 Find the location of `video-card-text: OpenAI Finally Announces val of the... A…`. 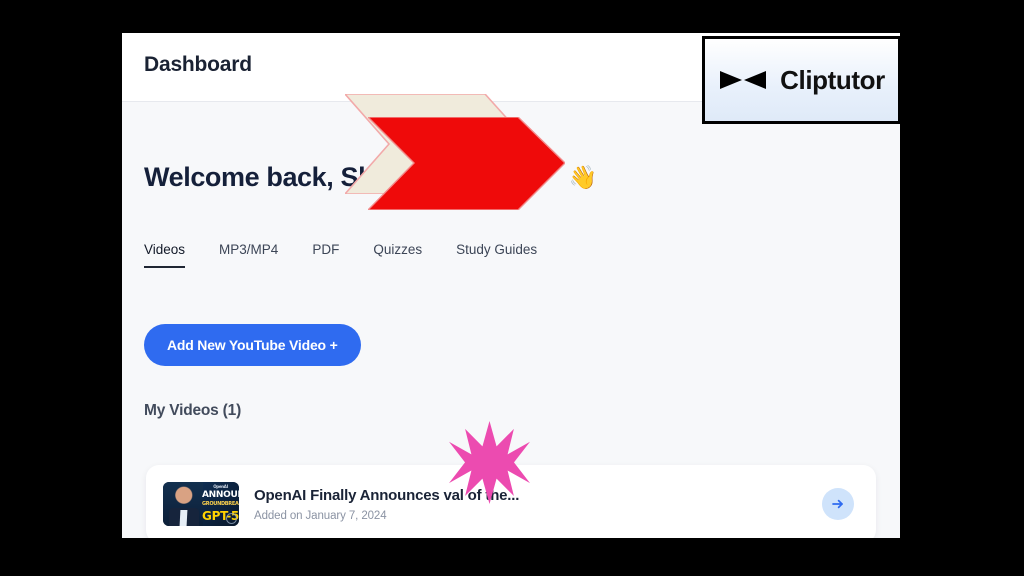

video-card-text: OpenAI Finally Announces val of the... A… is located at coordinates (538, 504).